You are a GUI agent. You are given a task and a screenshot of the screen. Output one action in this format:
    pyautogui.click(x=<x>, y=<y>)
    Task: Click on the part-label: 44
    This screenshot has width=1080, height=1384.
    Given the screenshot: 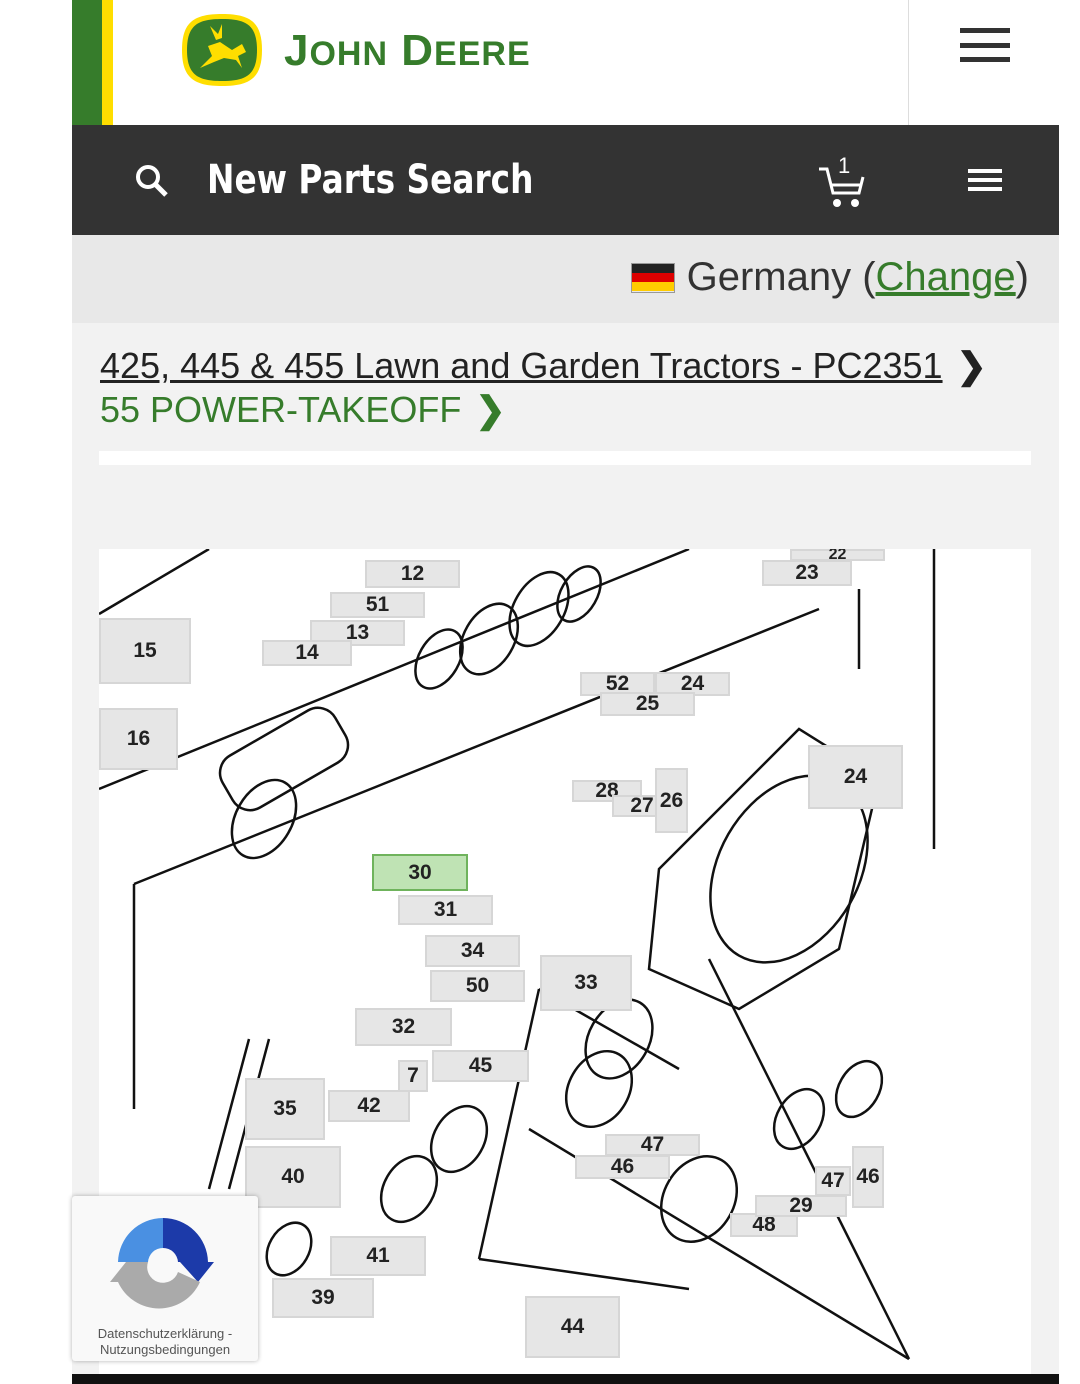 What is the action you would take?
    pyautogui.click(x=572, y=1327)
    